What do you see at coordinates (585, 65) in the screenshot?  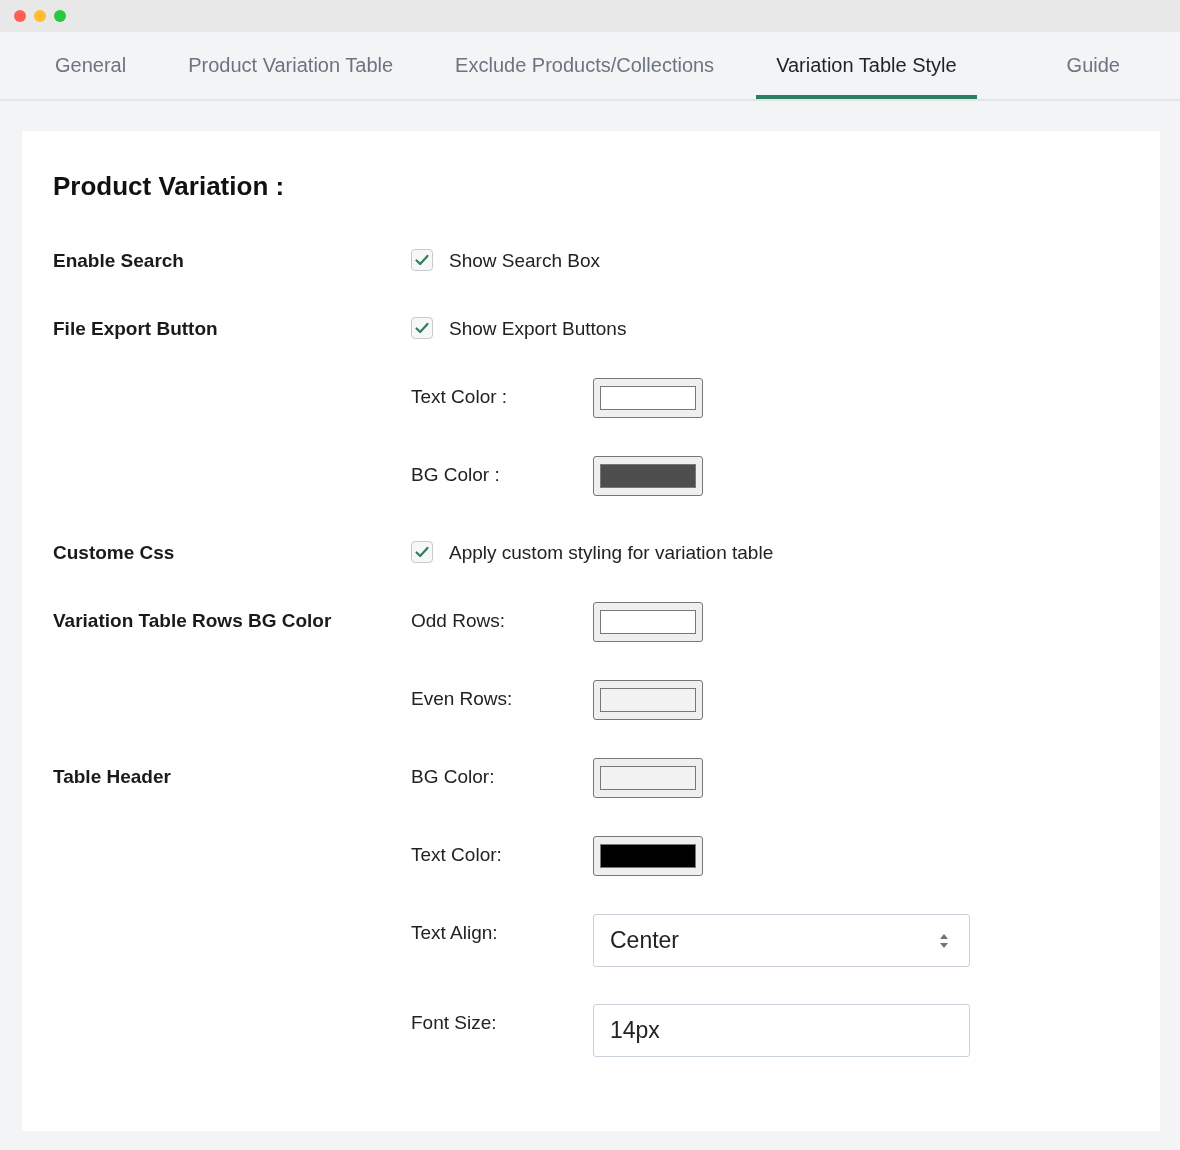 I see `tab: Exclude Products/Collections` at bounding box center [585, 65].